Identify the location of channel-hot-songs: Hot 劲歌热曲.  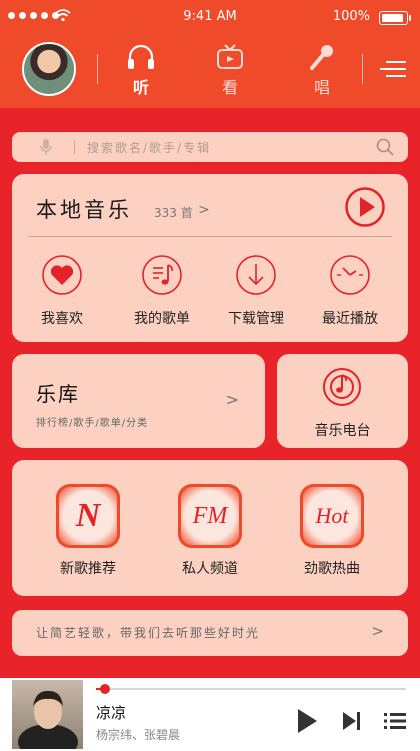
(332, 531).